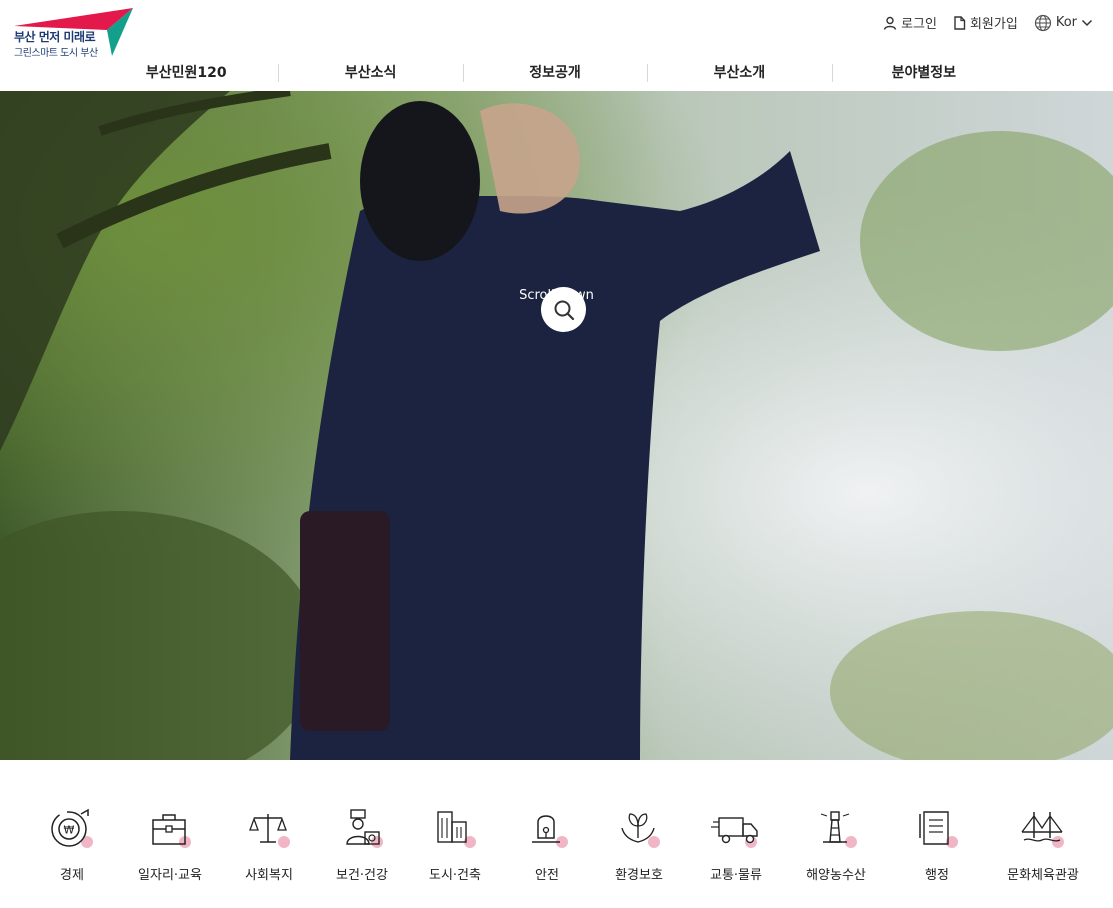 This screenshot has height=908, width=1113. What do you see at coordinates (1042, 22) in the screenshot?
I see `globe-icon` at bounding box center [1042, 22].